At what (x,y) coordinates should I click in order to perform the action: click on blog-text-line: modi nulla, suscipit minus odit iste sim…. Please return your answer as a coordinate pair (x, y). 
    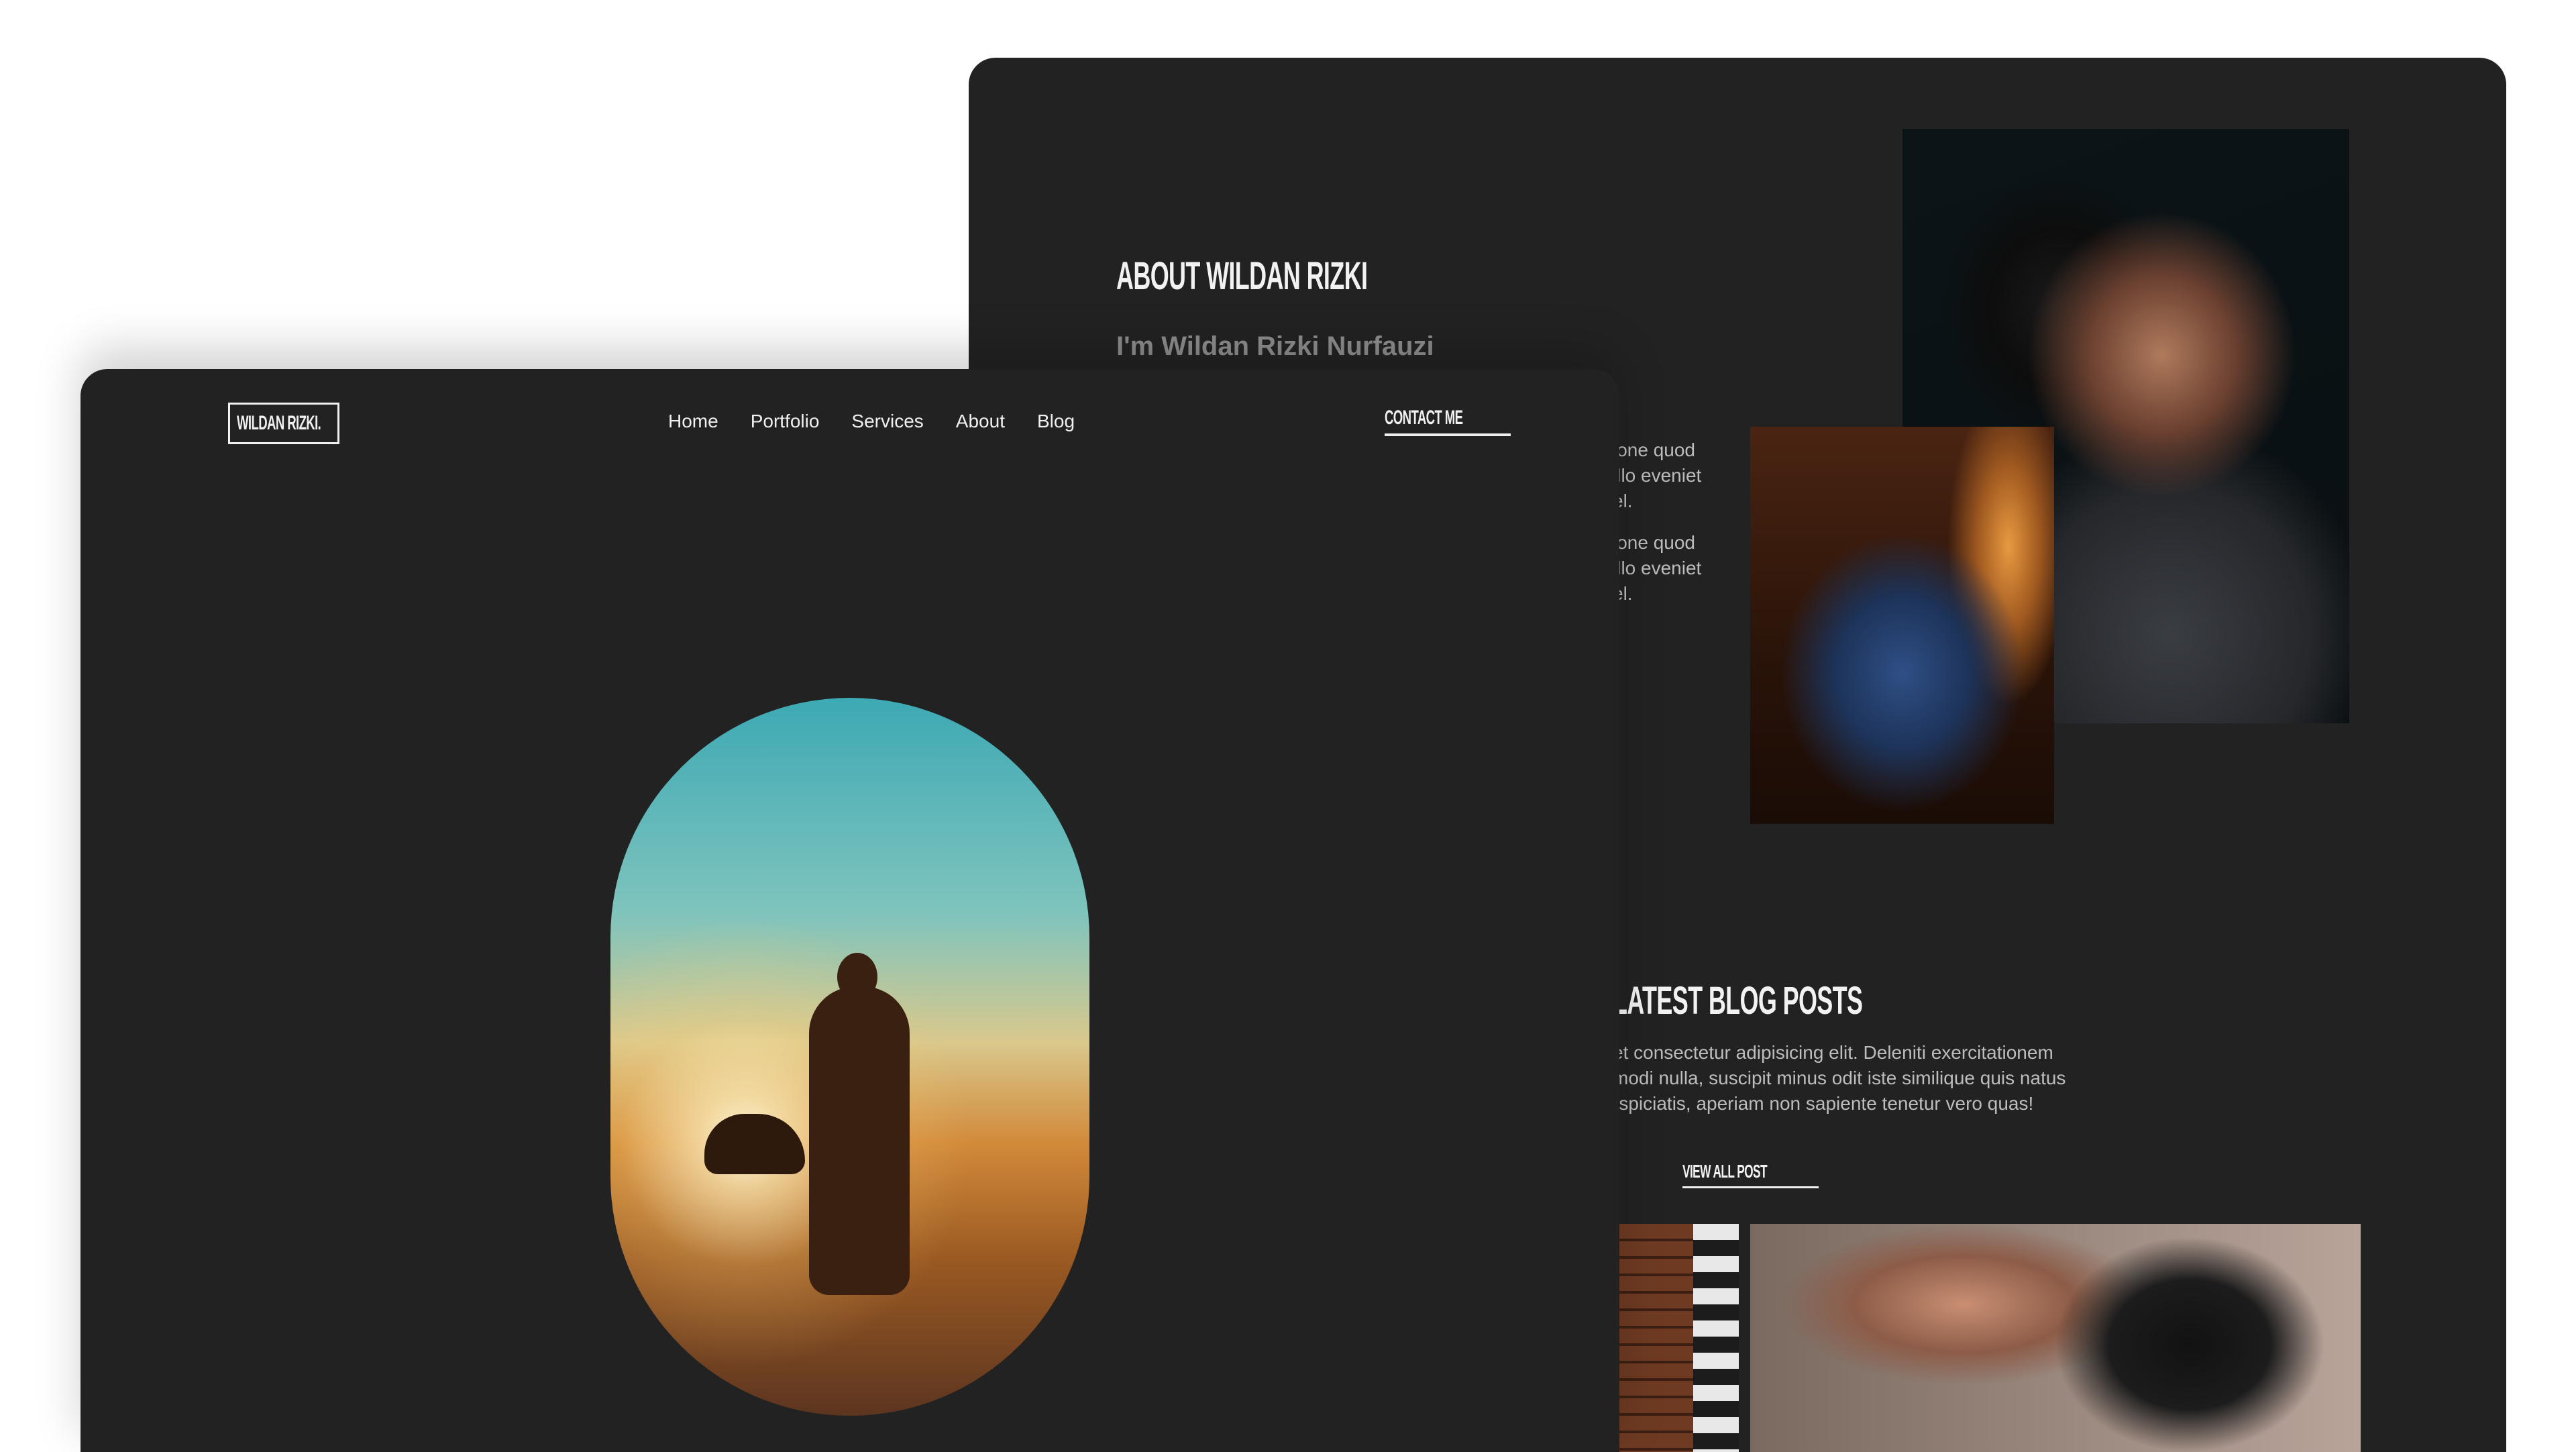
    Looking at the image, I should click on (1839, 1078).